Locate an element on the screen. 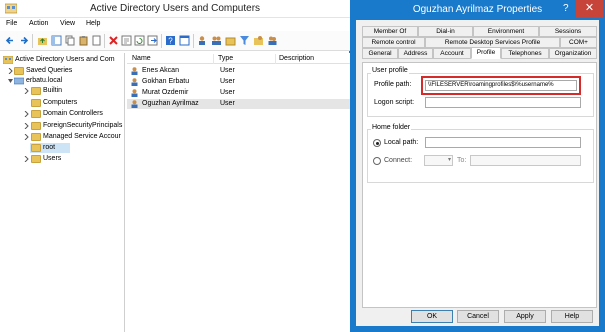  back-arrow-icon is located at coordinates (10, 40).